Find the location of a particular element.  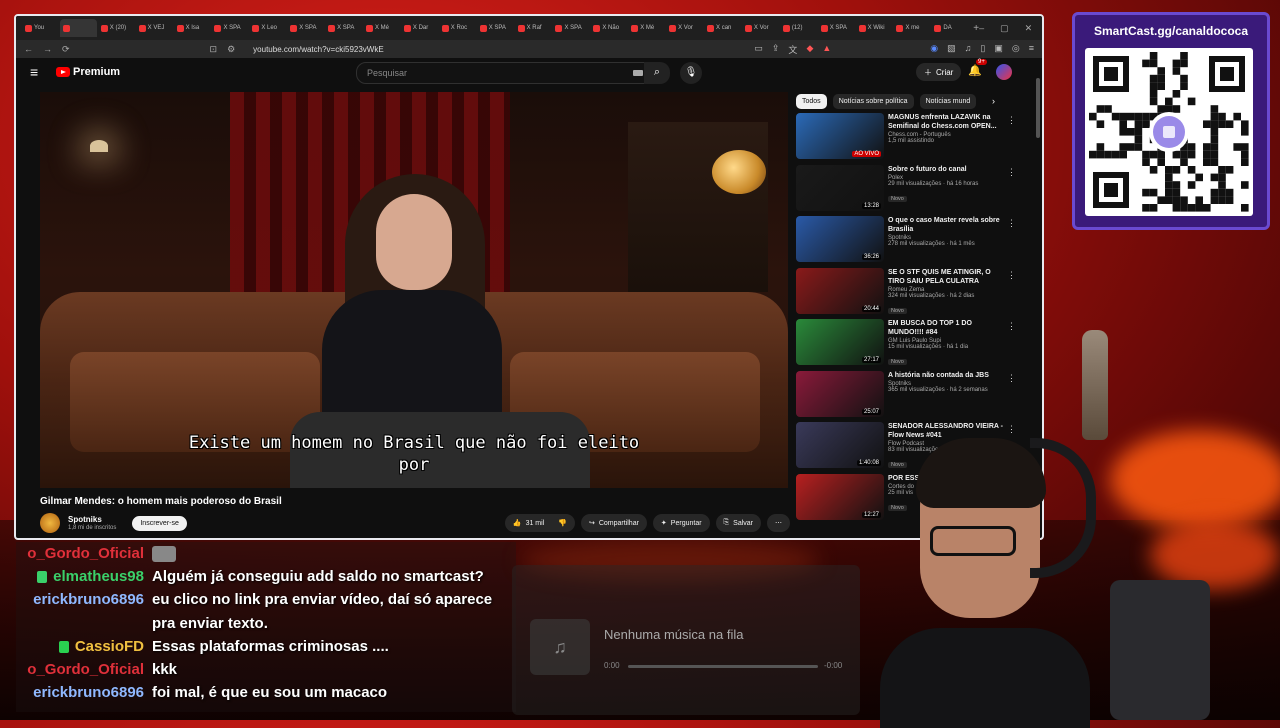

browser-tab: X Raf is located at coordinates (533, 28).